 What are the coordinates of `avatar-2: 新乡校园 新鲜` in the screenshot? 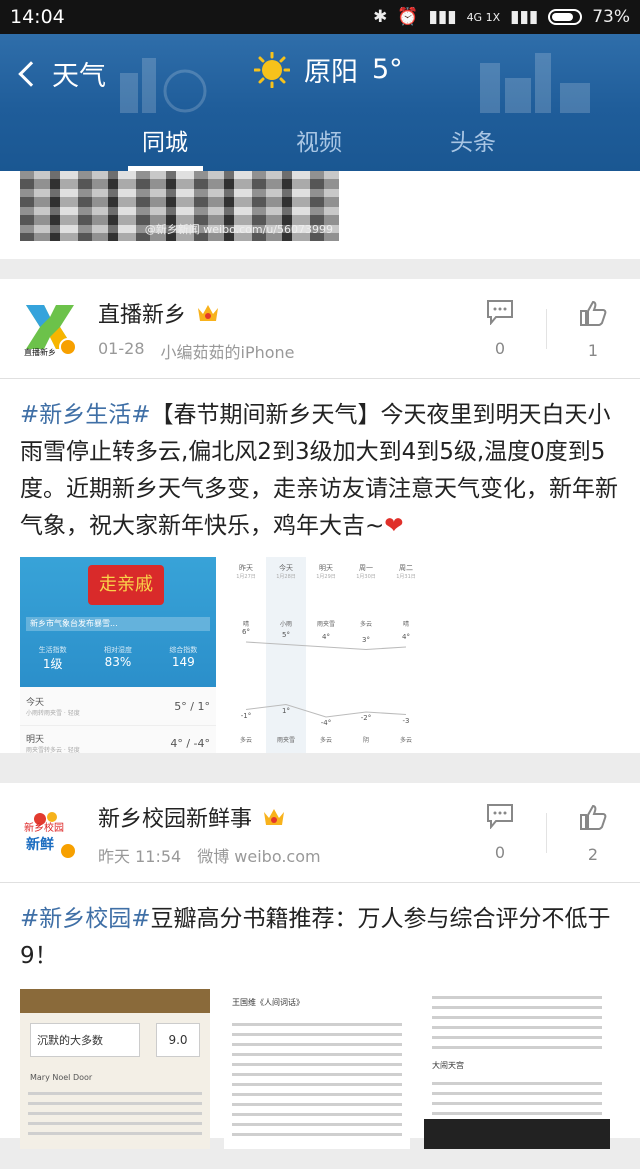 It's located at (50, 833).